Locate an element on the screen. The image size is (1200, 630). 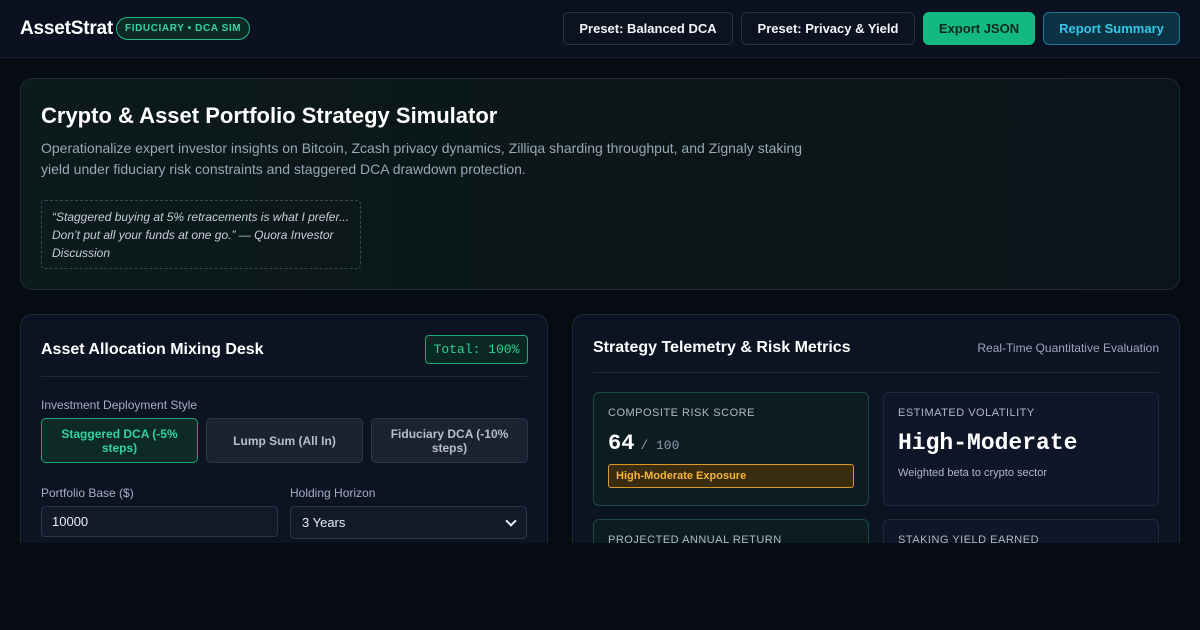
export-json-button: Export JSON is located at coordinates (979, 28).